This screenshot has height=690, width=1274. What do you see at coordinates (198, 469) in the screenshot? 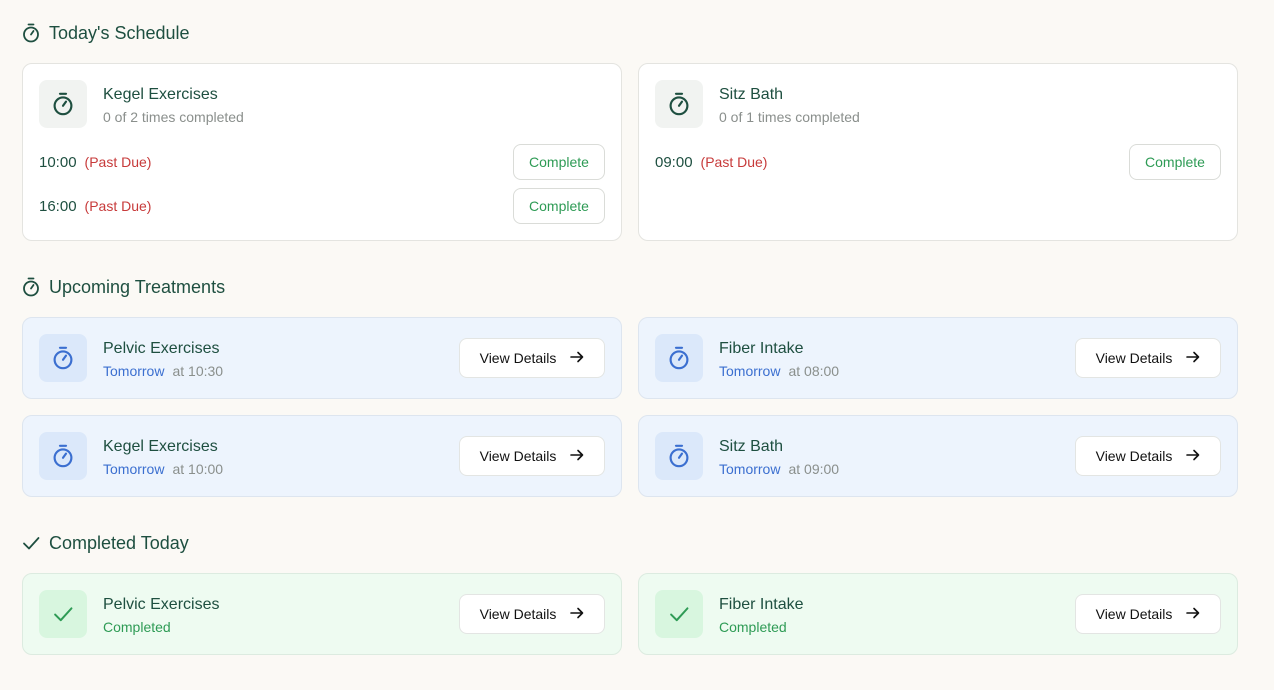
I see `time-label: at 10:00` at bounding box center [198, 469].